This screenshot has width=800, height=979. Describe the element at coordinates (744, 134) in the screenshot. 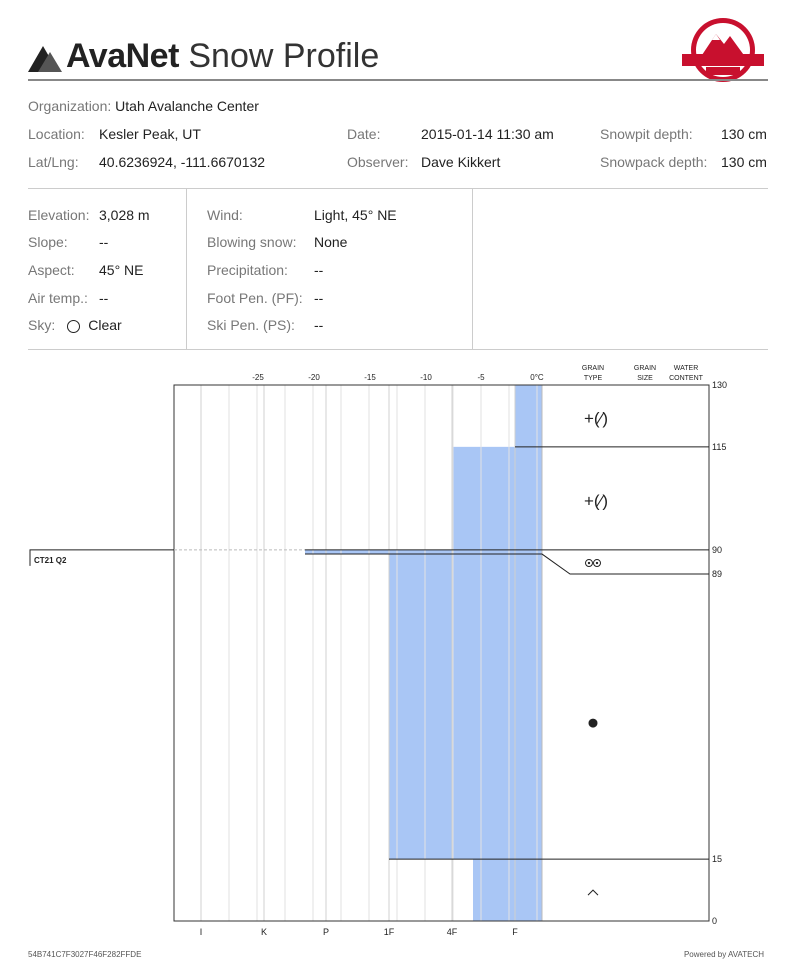

I see `snowpit-depth-value: 130 cm` at that location.